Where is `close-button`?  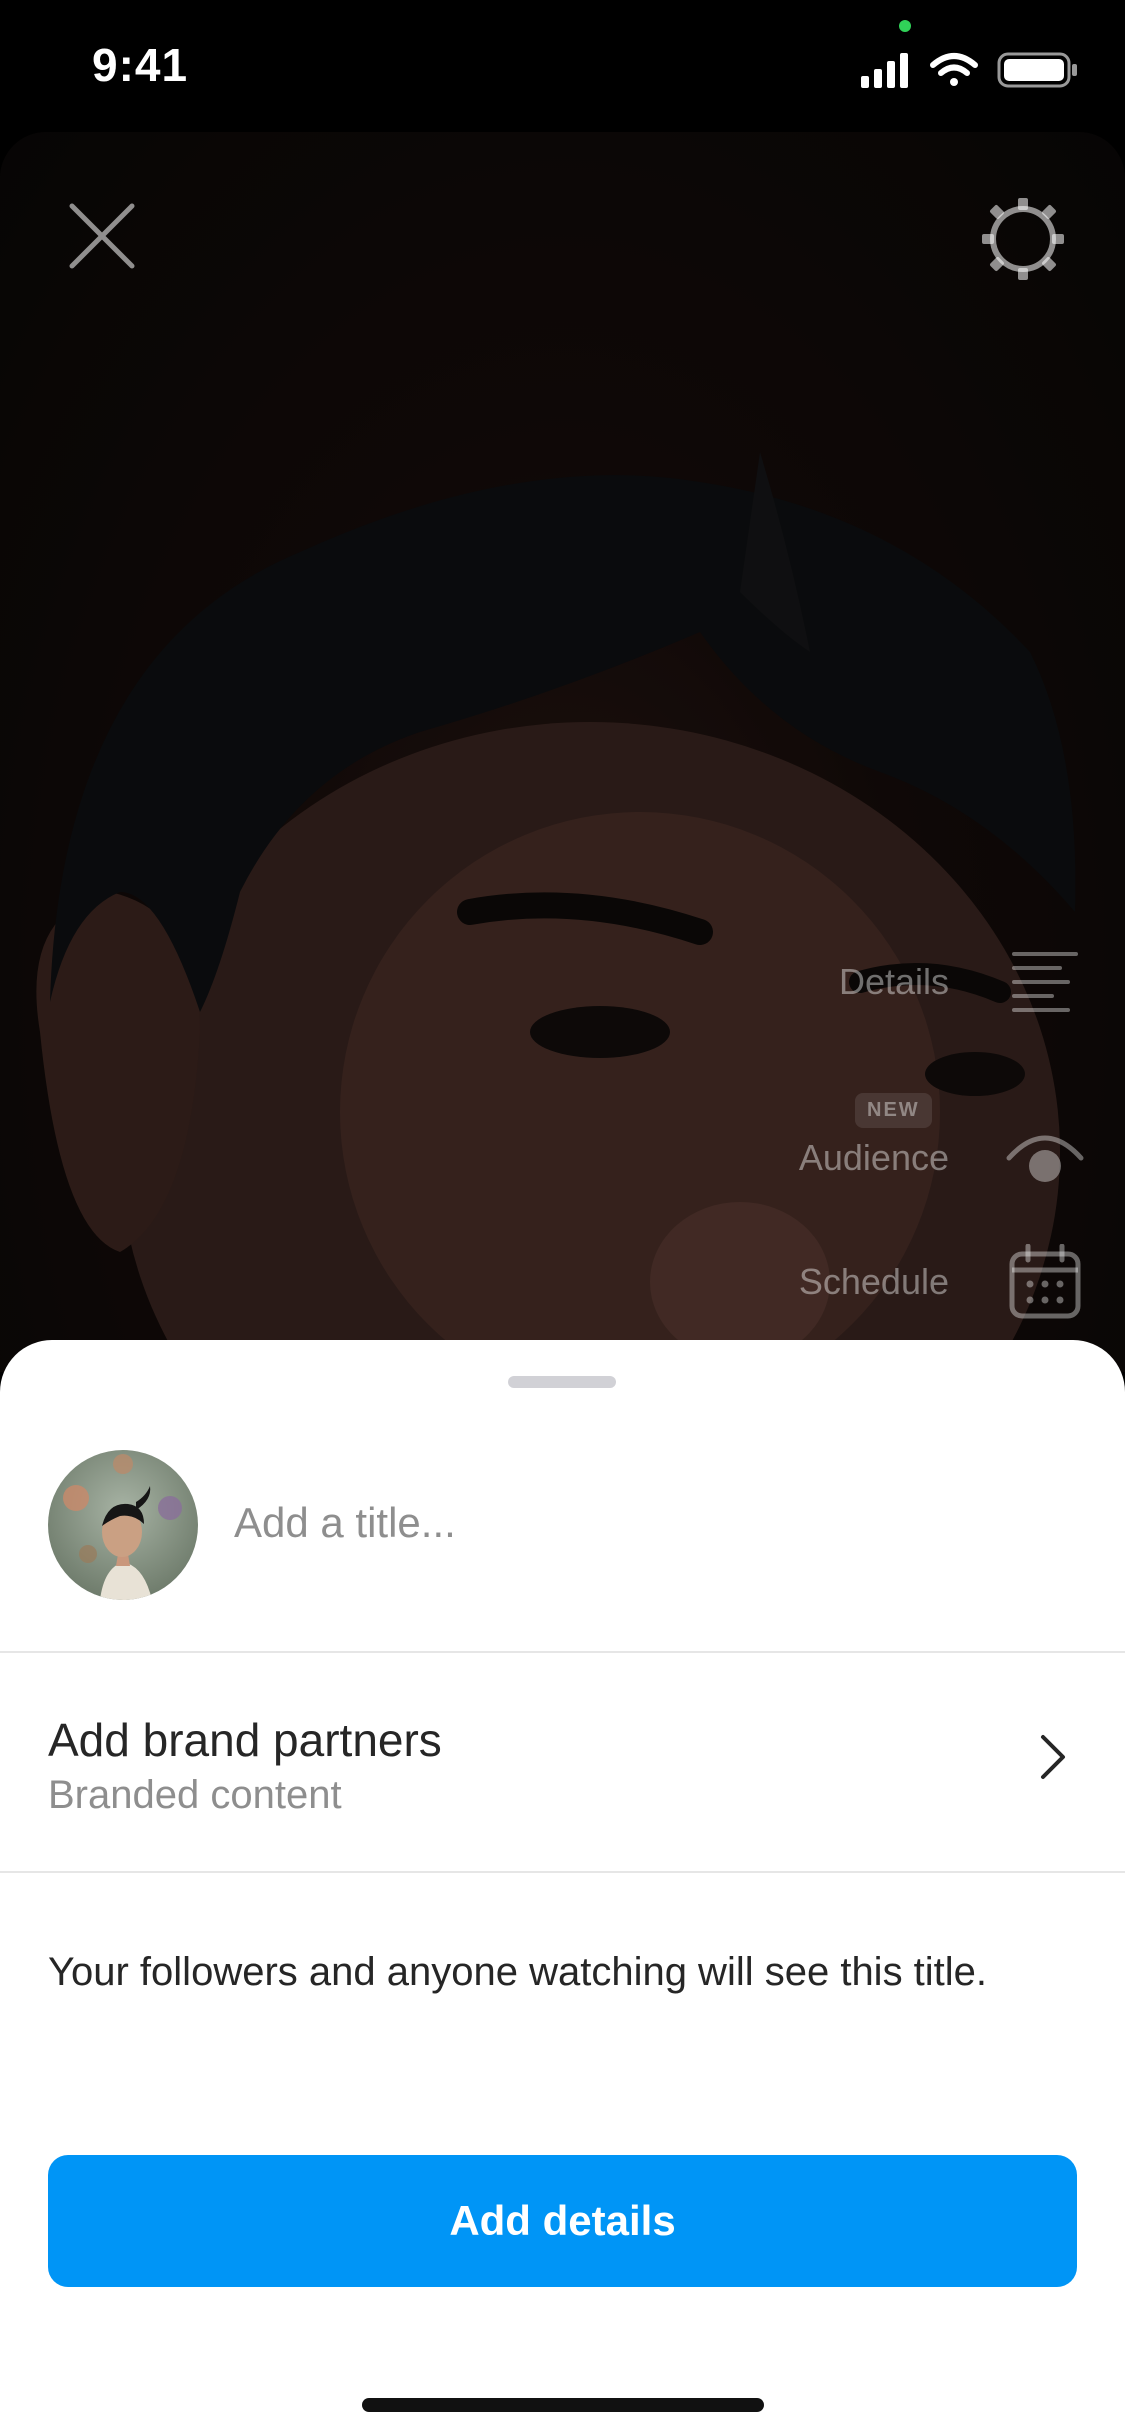
close-button is located at coordinates (102, 236).